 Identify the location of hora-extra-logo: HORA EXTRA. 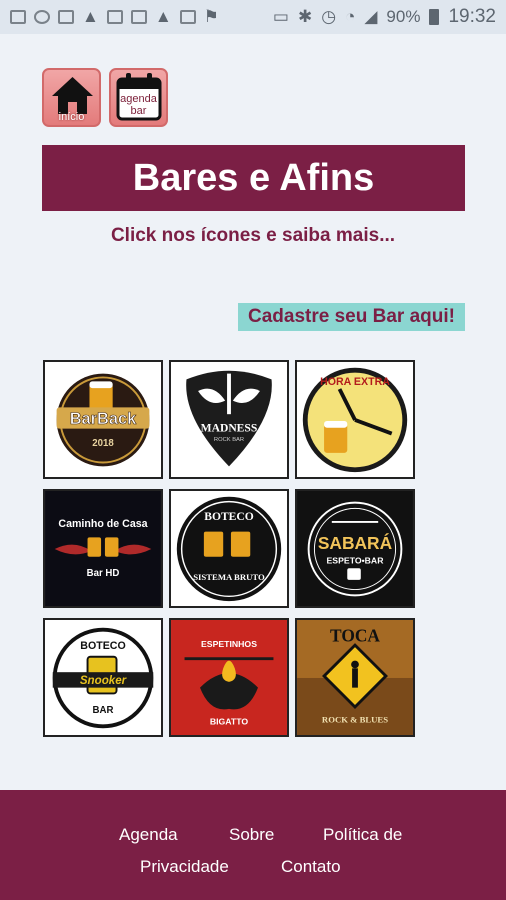
(355, 419).